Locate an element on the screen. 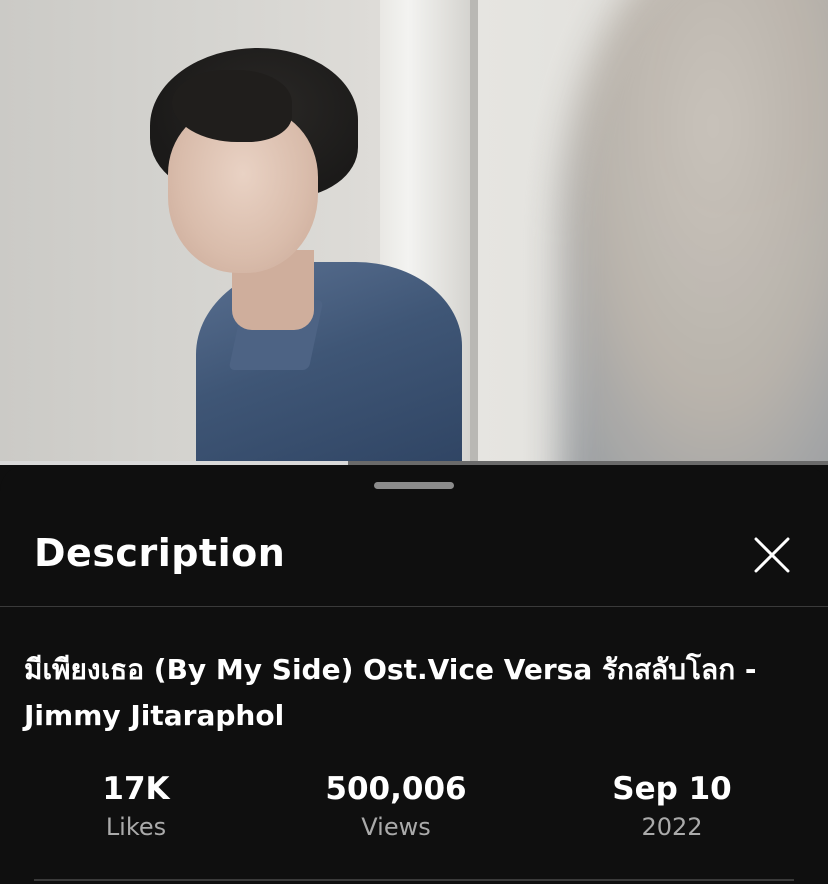 This screenshot has height=884, width=828. views-stat: 500,006 Views is located at coordinates (396, 807).